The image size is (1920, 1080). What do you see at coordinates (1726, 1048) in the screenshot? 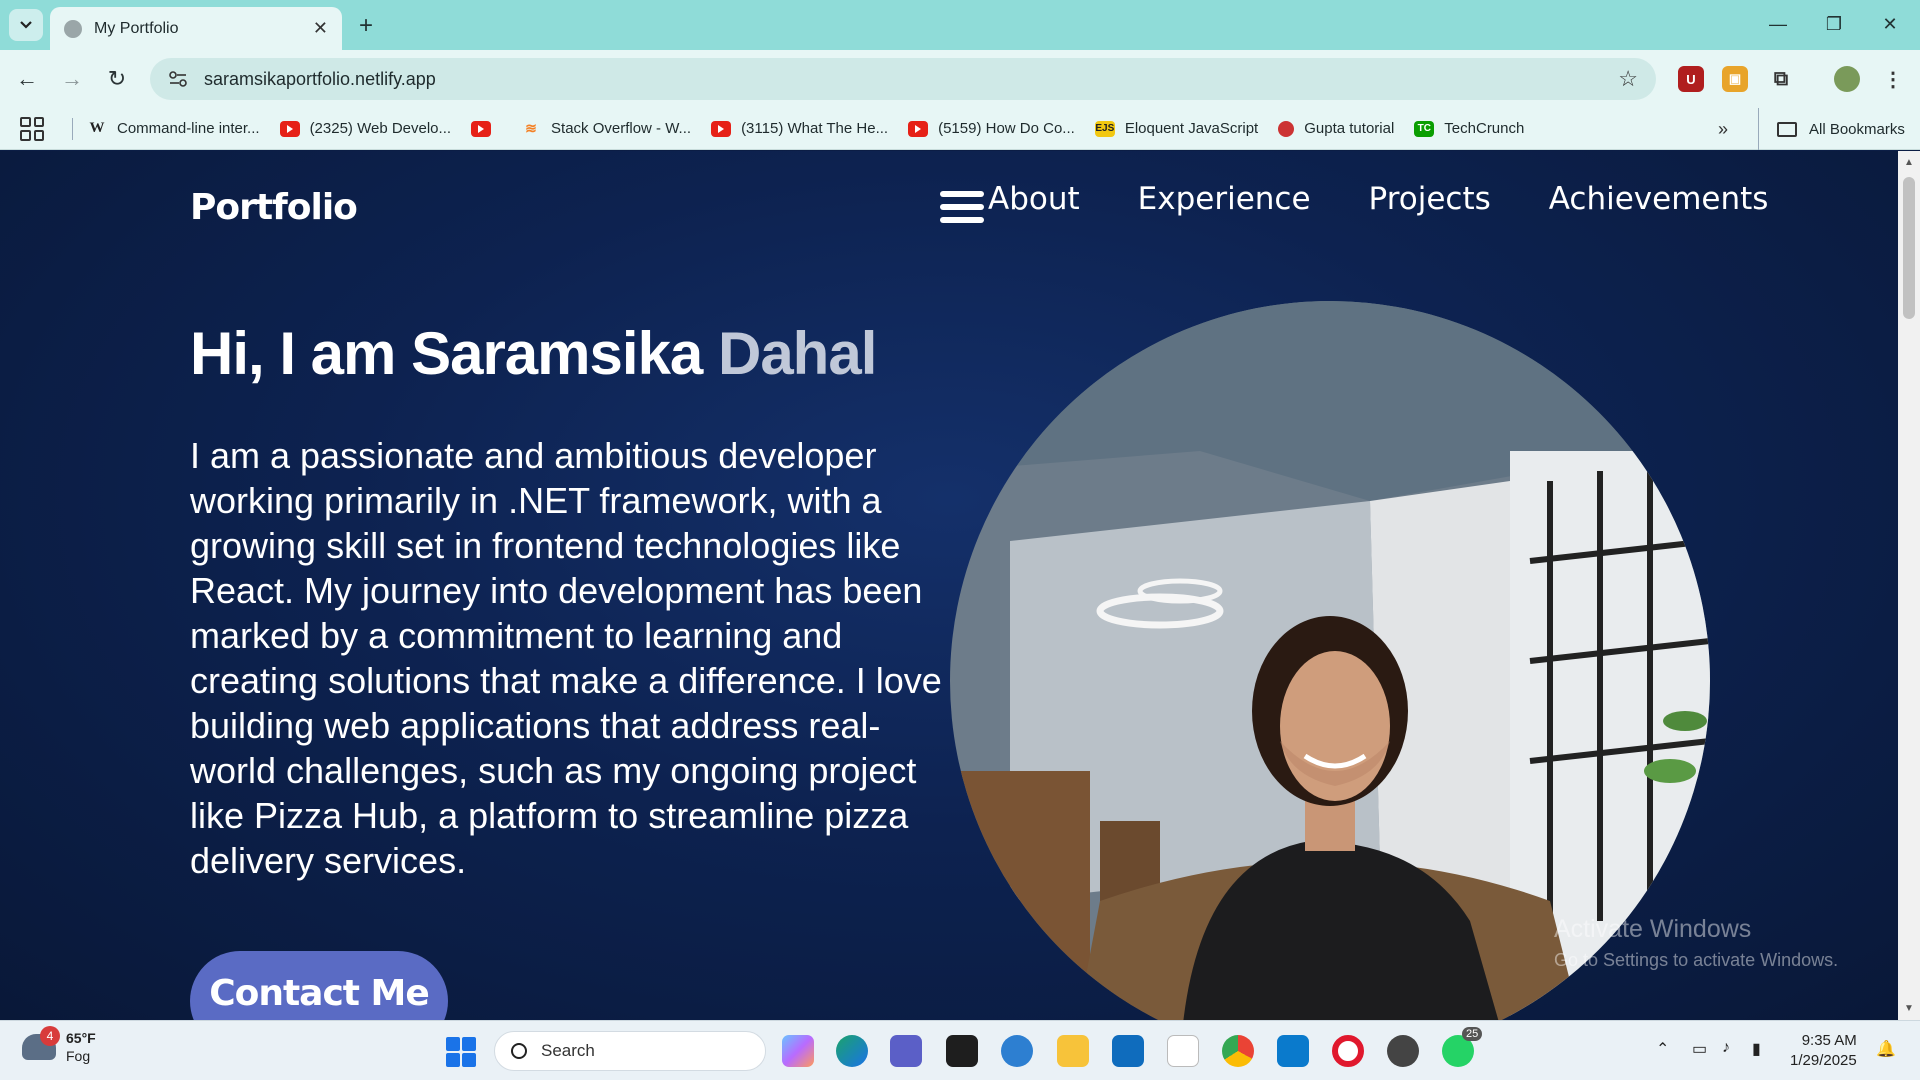
I see `volume-icon: ♪` at bounding box center [1726, 1048].